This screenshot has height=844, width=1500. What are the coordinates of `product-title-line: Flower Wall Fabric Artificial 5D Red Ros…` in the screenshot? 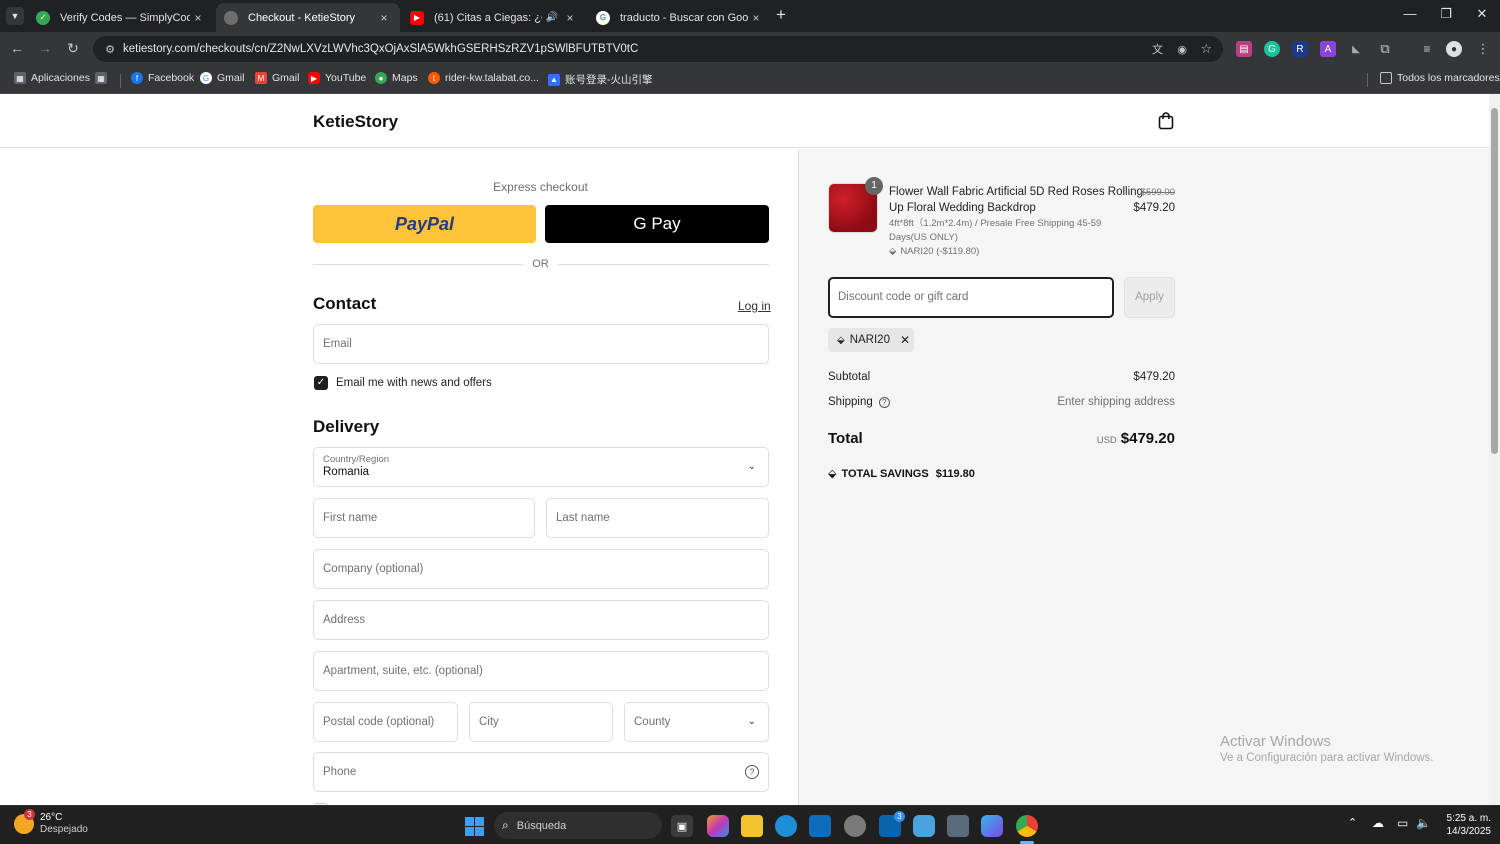 It's located at (1016, 192).